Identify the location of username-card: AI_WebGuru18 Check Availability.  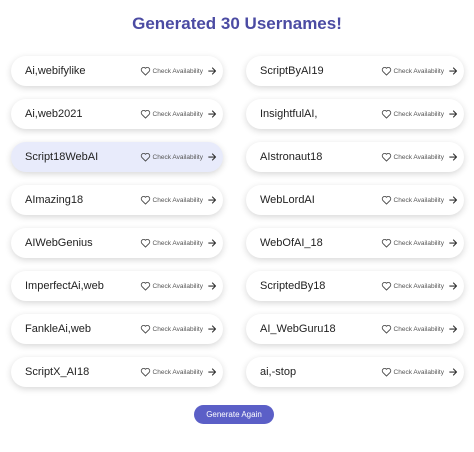
(355, 329).